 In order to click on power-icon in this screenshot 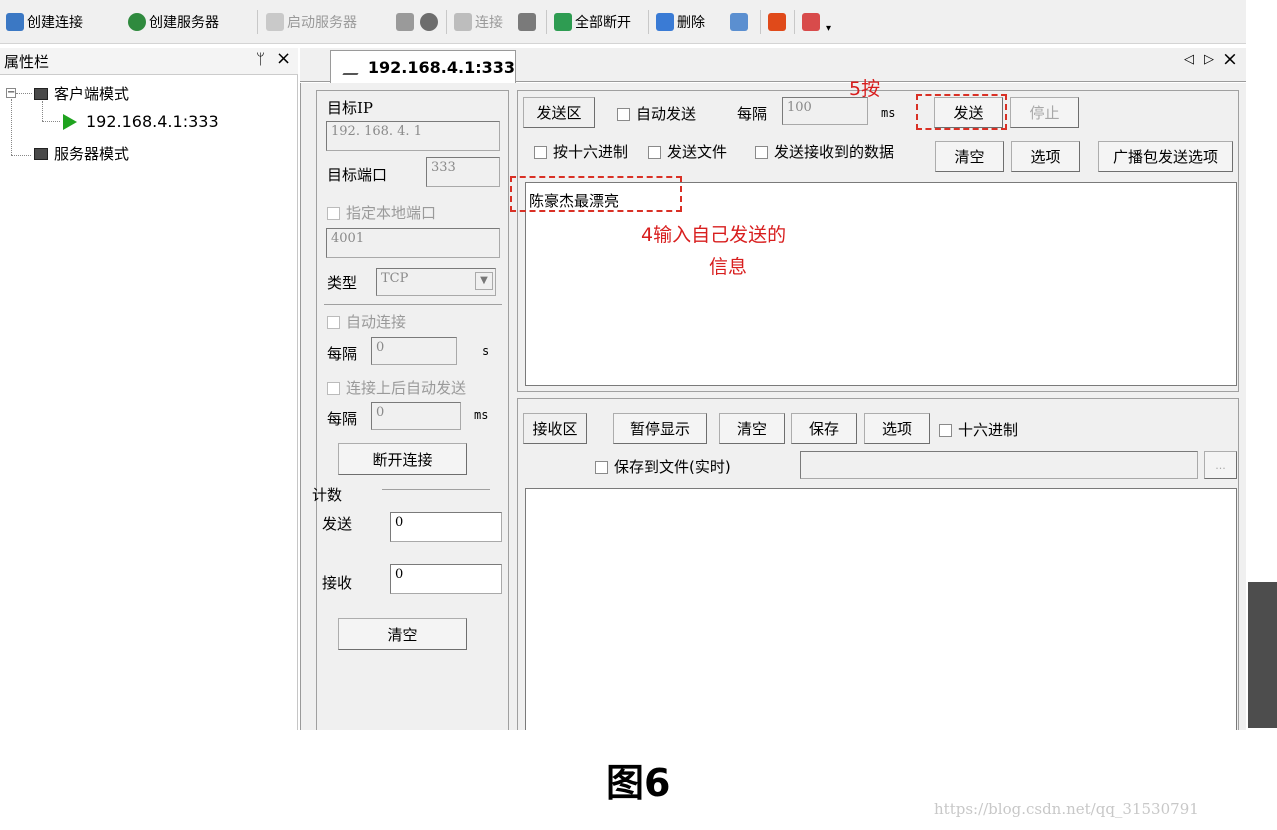, I will do `click(777, 22)`.